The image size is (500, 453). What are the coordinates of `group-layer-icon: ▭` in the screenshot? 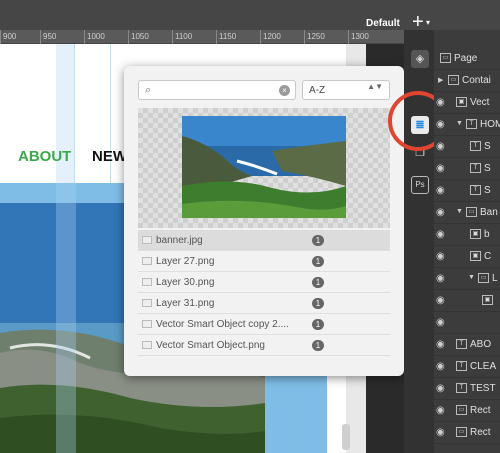 It's located at (483, 278).